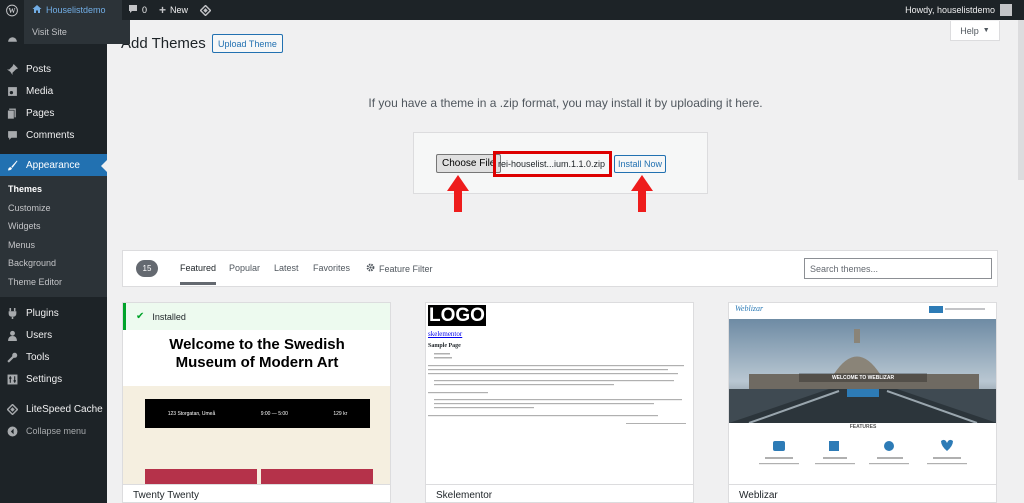 This screenshot has width=1024, height=503. I want to click on preview-nav-active, so click(936, 309).